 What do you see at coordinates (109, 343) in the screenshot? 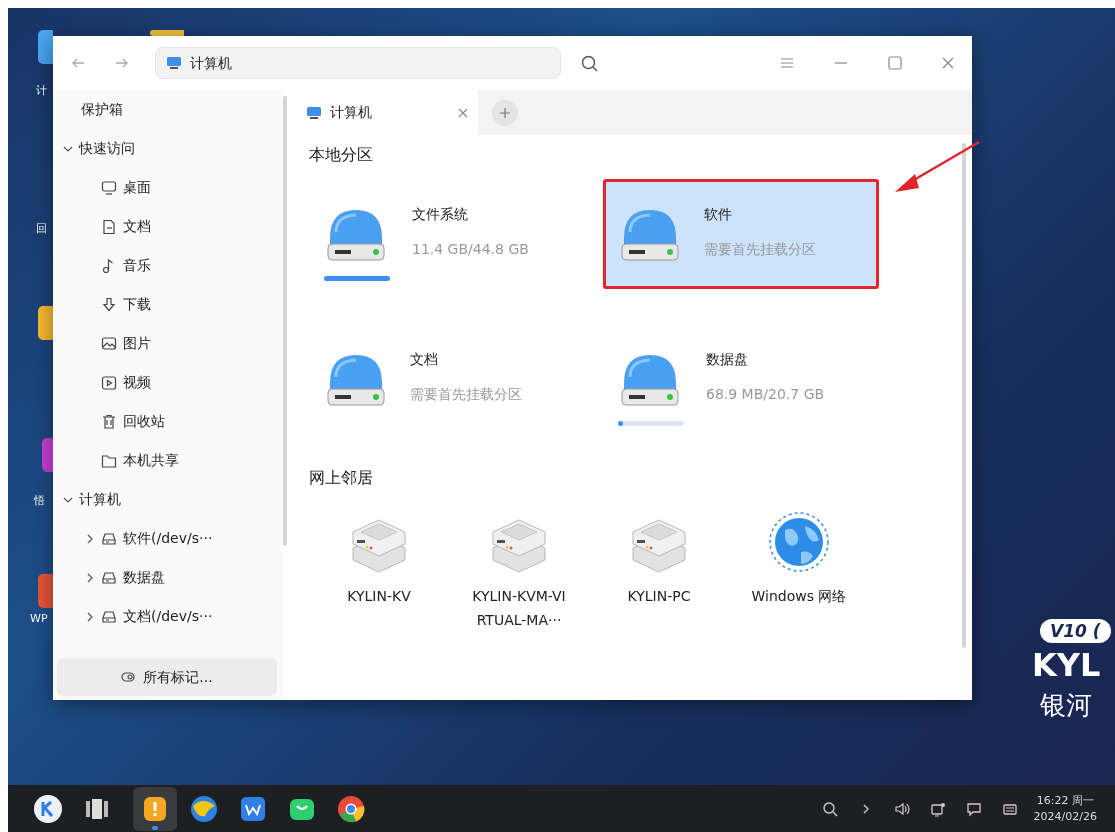
I see `image-icon` at bounding box center [109, 343].